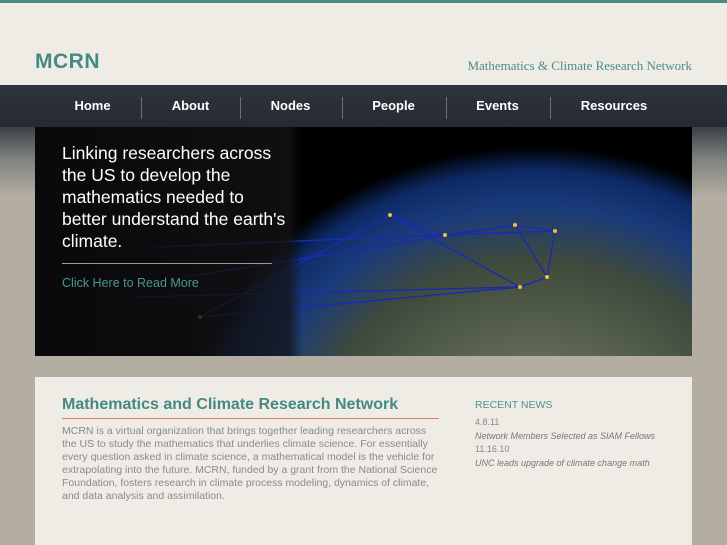 The height and width of the screenshot is (545, 727). What do you see at coordinates (67, 62) in the screenshot?
I see `site-logo: MCRN` at bounding box center [67, 62].